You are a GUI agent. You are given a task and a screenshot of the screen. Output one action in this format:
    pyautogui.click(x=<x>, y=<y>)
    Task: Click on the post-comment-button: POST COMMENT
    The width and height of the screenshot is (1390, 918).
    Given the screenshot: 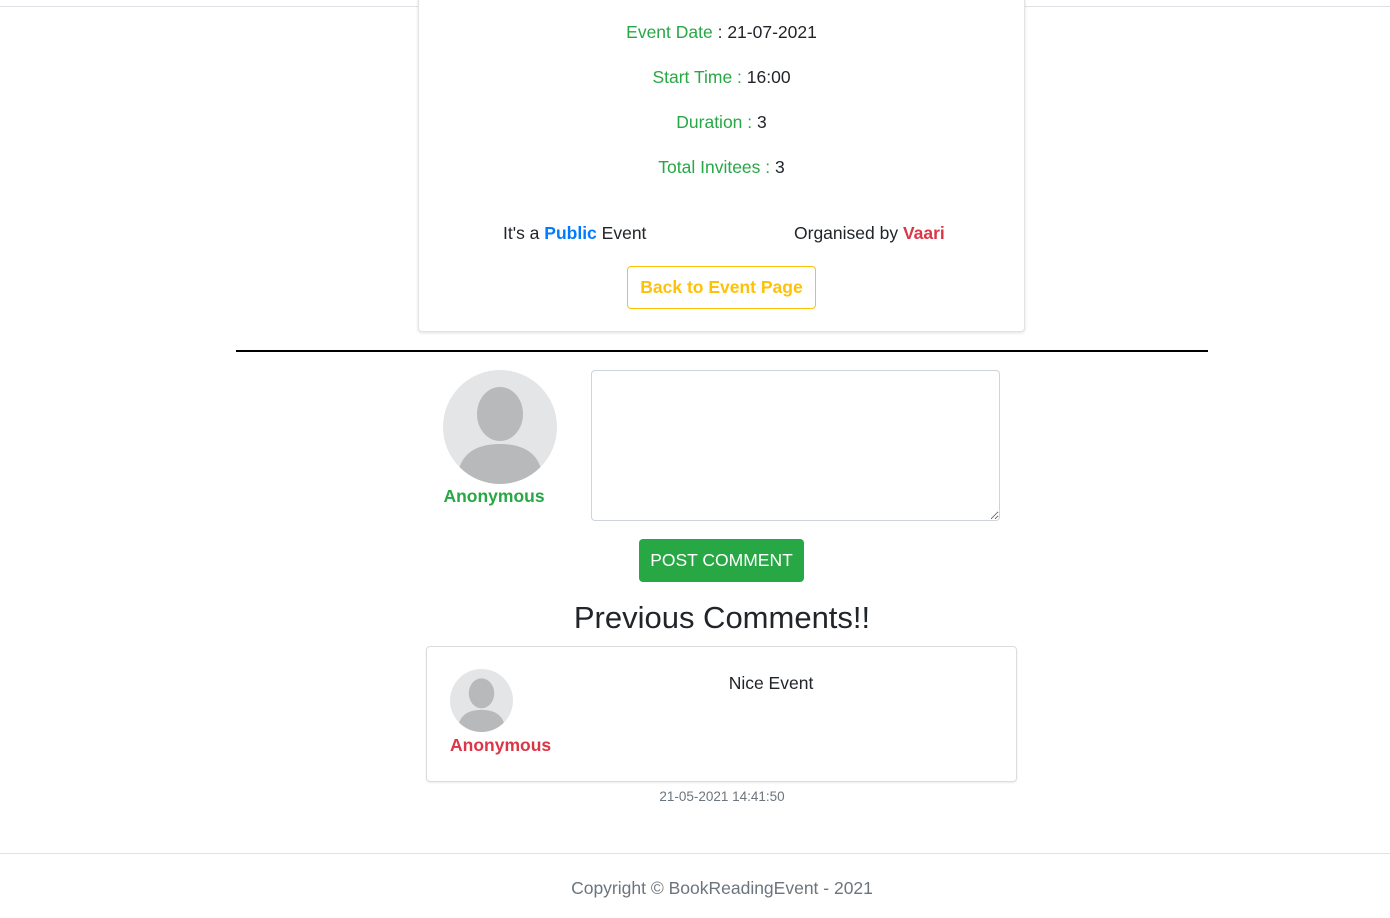 What is the action you would take?
    pyautogui.click(x=721, y=560)
    